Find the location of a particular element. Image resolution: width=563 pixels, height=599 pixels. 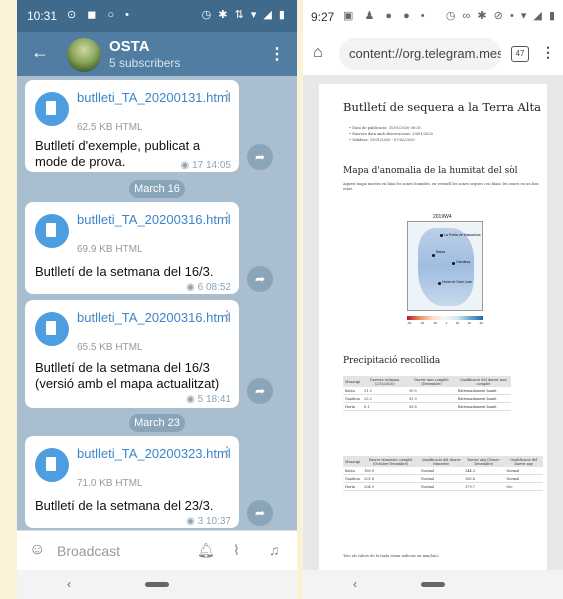

channel-title: OSTA is located at coordinates (129, 46).